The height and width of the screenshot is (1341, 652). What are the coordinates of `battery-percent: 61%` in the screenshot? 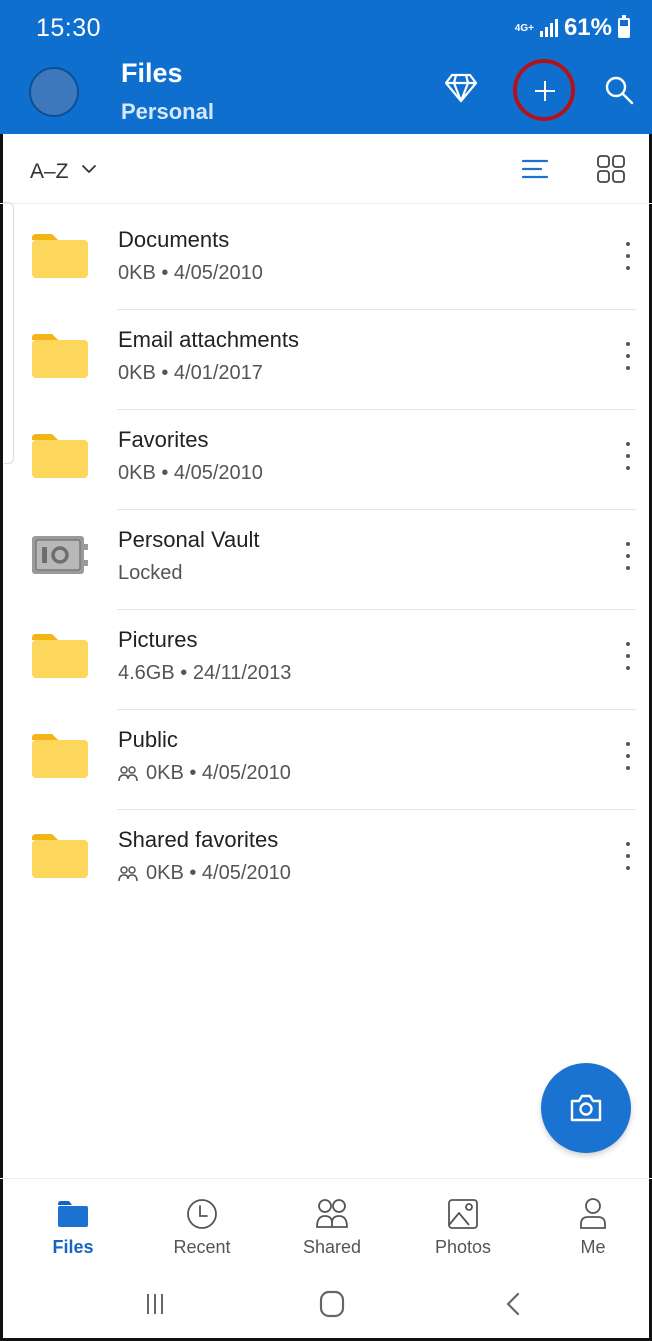 It's located at (587, 27).